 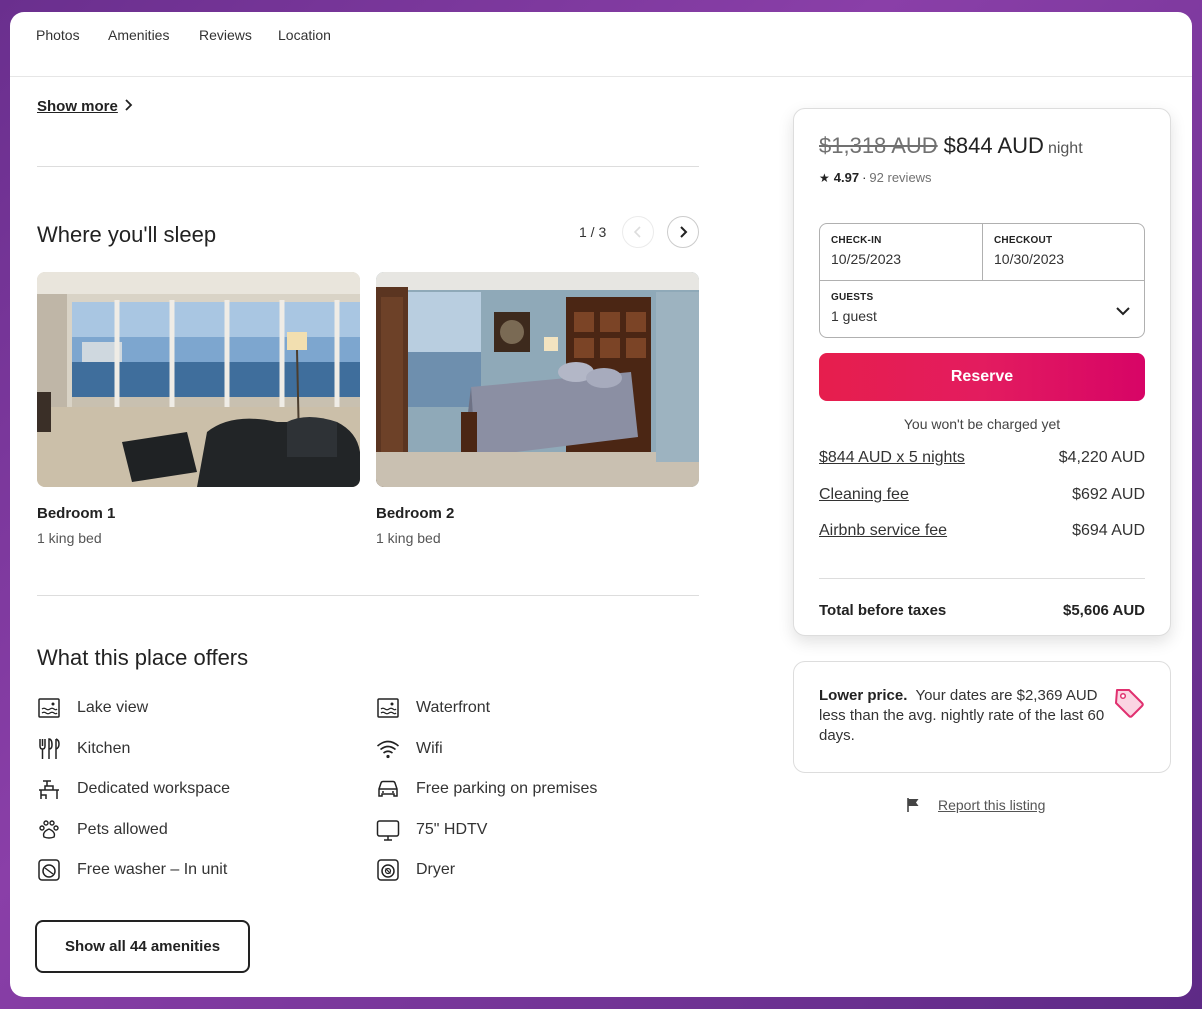 I want to click on next-button, so click(x=683, y=232).